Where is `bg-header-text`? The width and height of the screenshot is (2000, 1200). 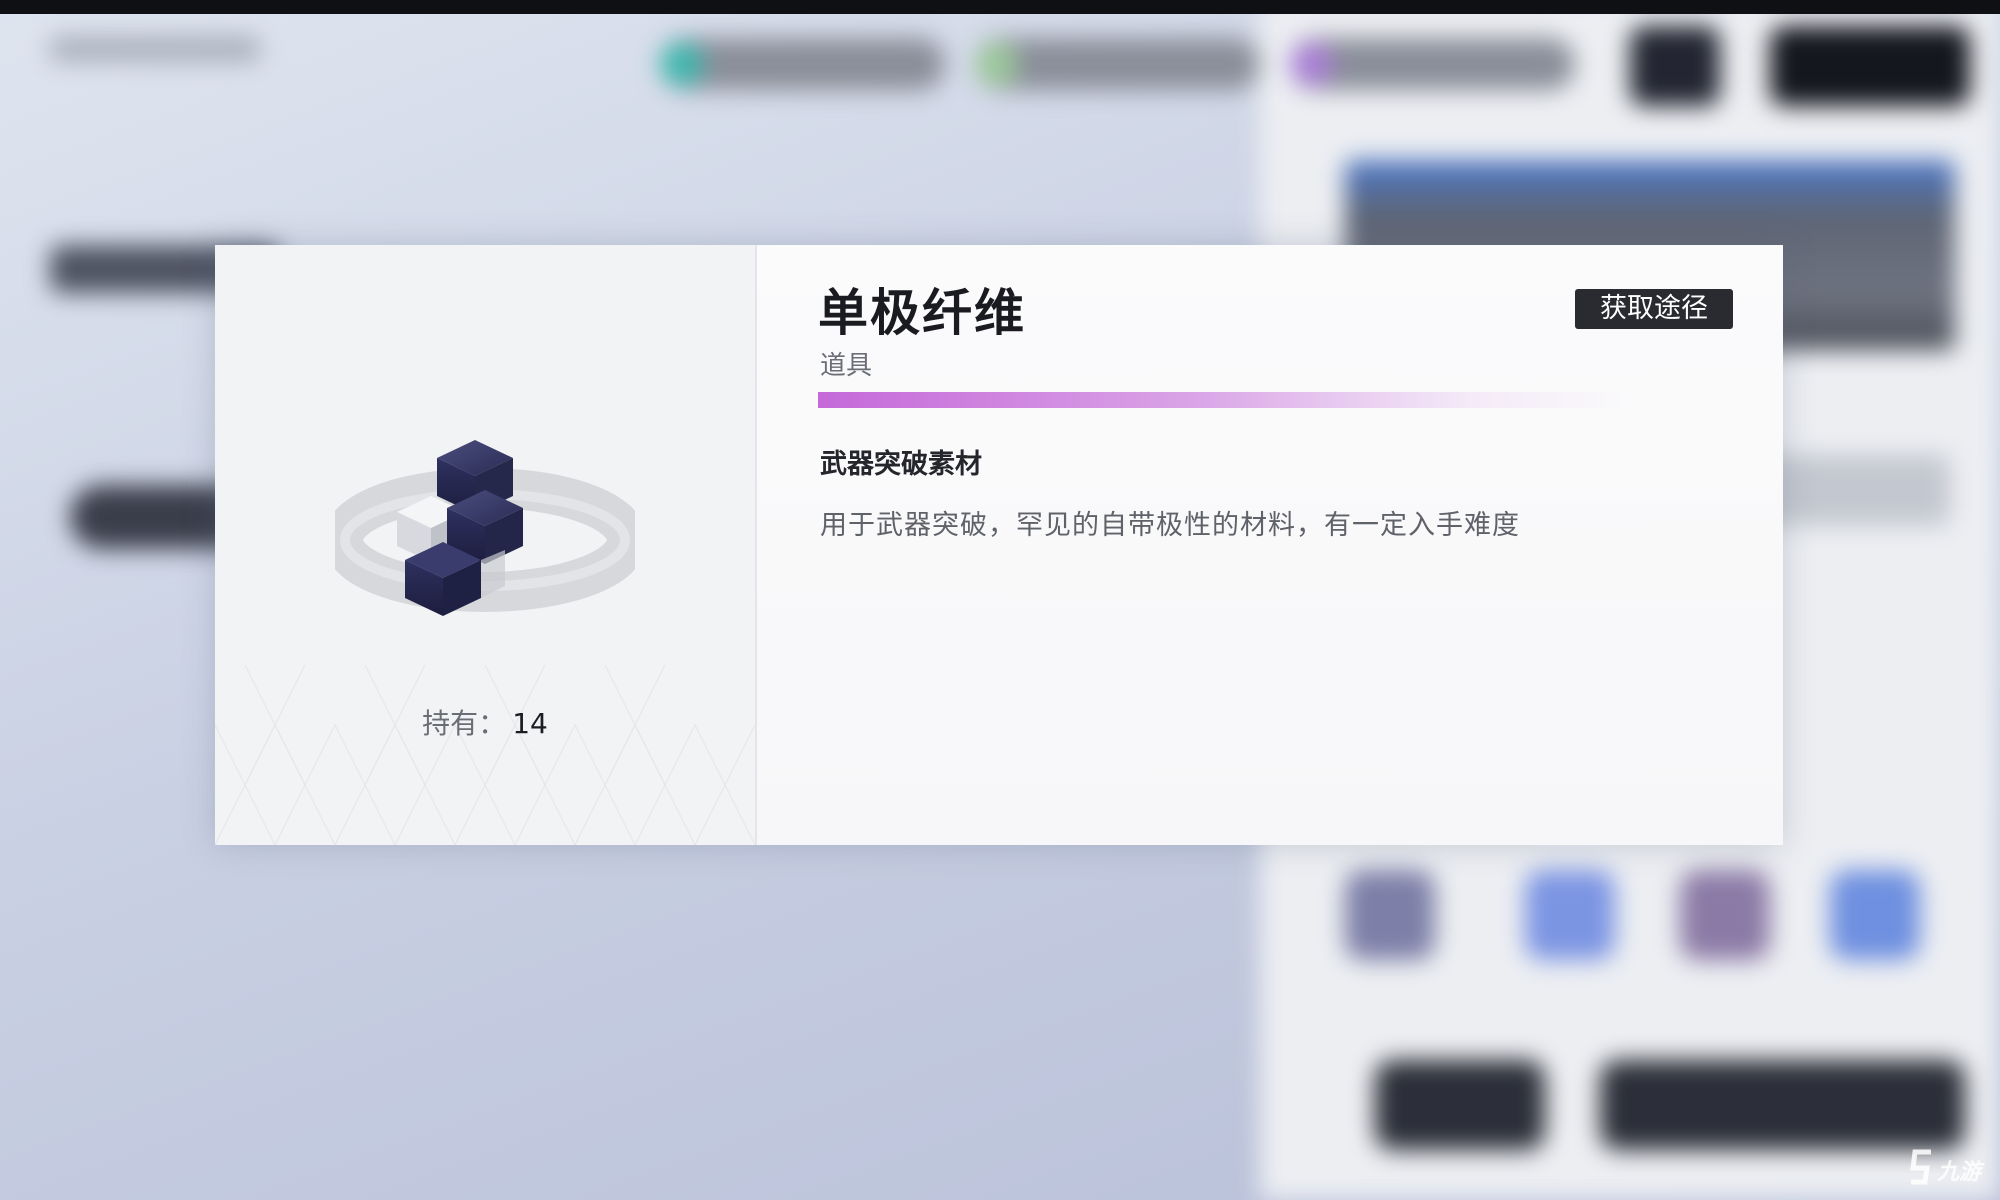
bg-header-text is located at coordinates (155, 49).